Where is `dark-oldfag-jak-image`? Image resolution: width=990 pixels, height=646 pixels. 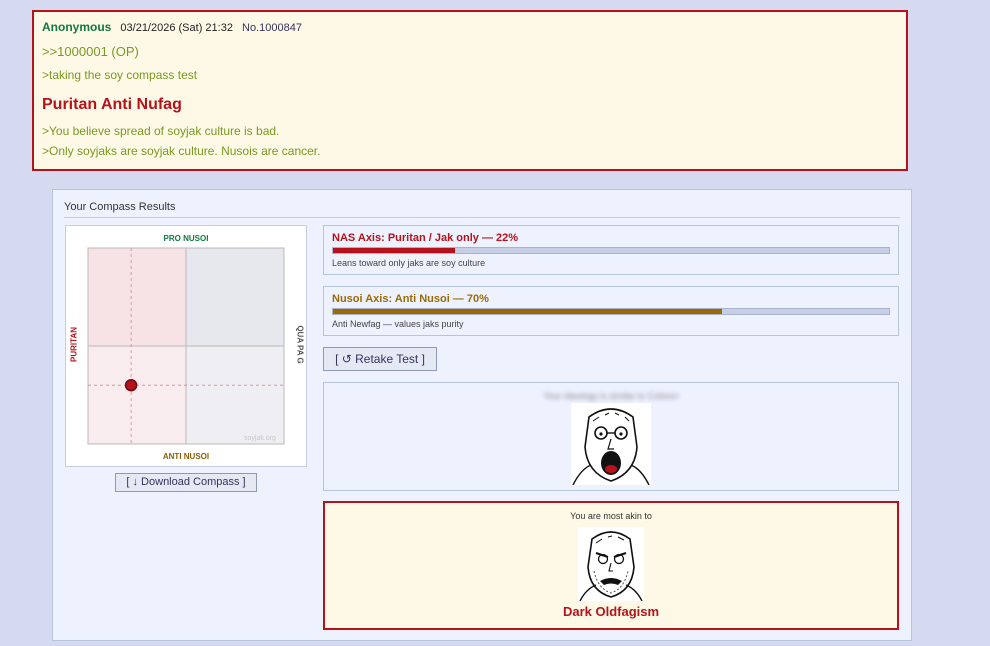 dark-oldfag-jak-image is located at coordinates (611, 564).